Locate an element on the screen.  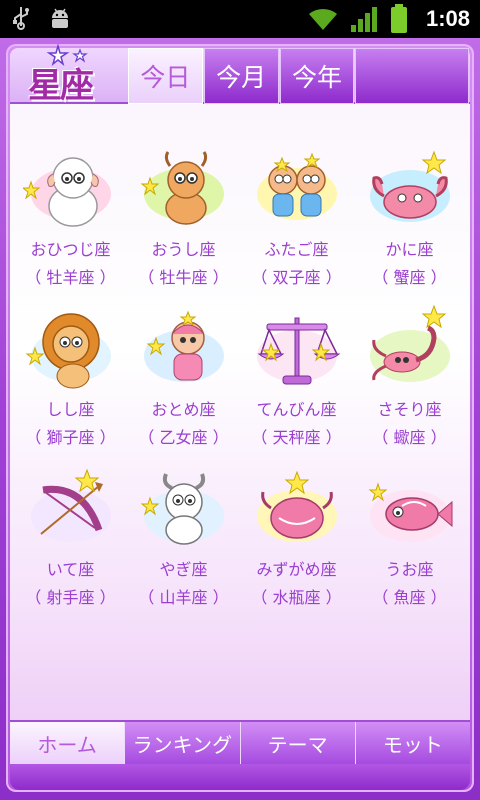
sign-kanji: （ 牡羊座 ） is located at coordinates (70, 277).